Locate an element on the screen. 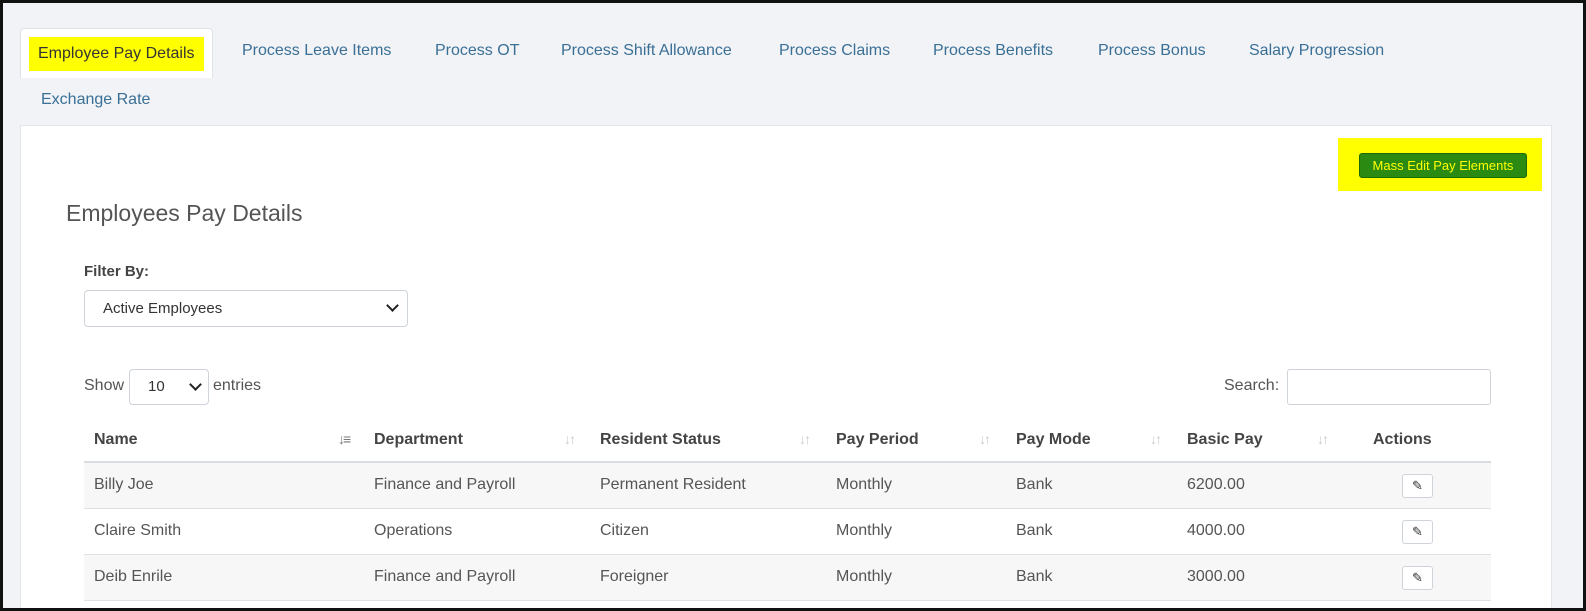  column-header-basic-pay: Basic Pay is located at coordinates (1225, 440).